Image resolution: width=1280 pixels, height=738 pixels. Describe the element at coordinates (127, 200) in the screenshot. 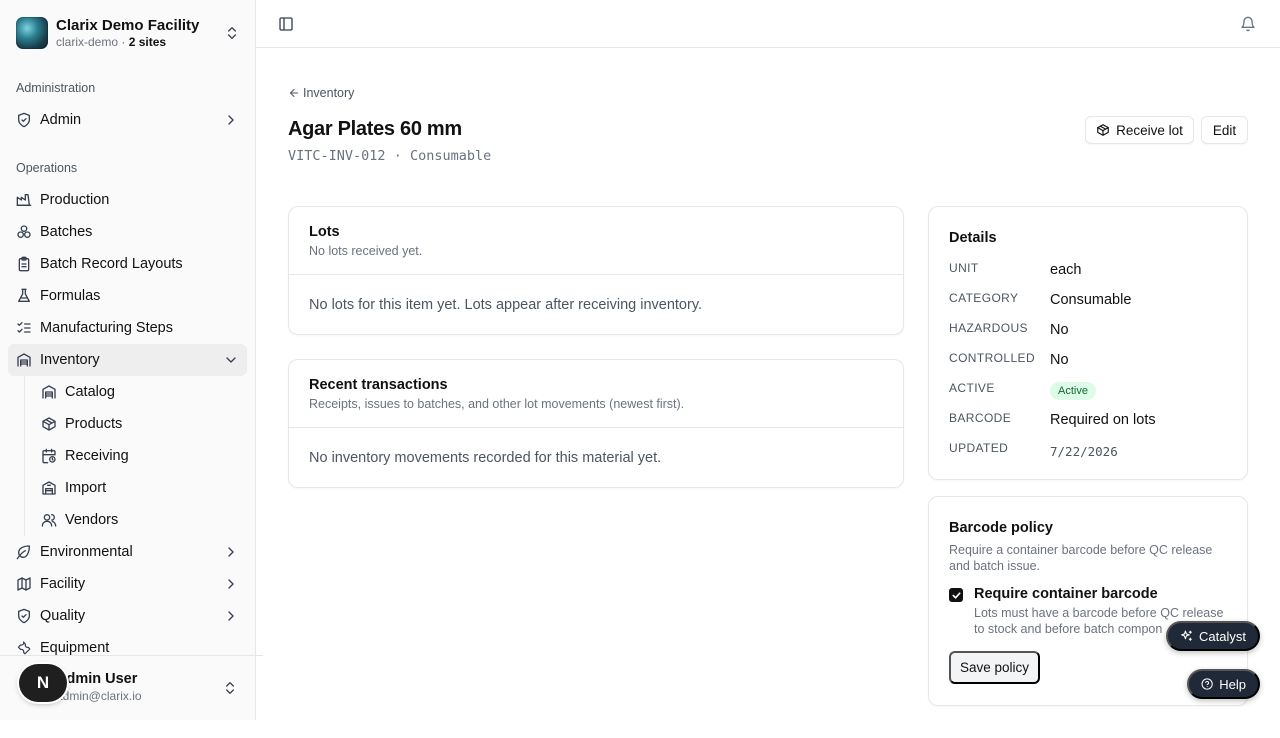

I see `sidebar-item-production: Production` at that location.